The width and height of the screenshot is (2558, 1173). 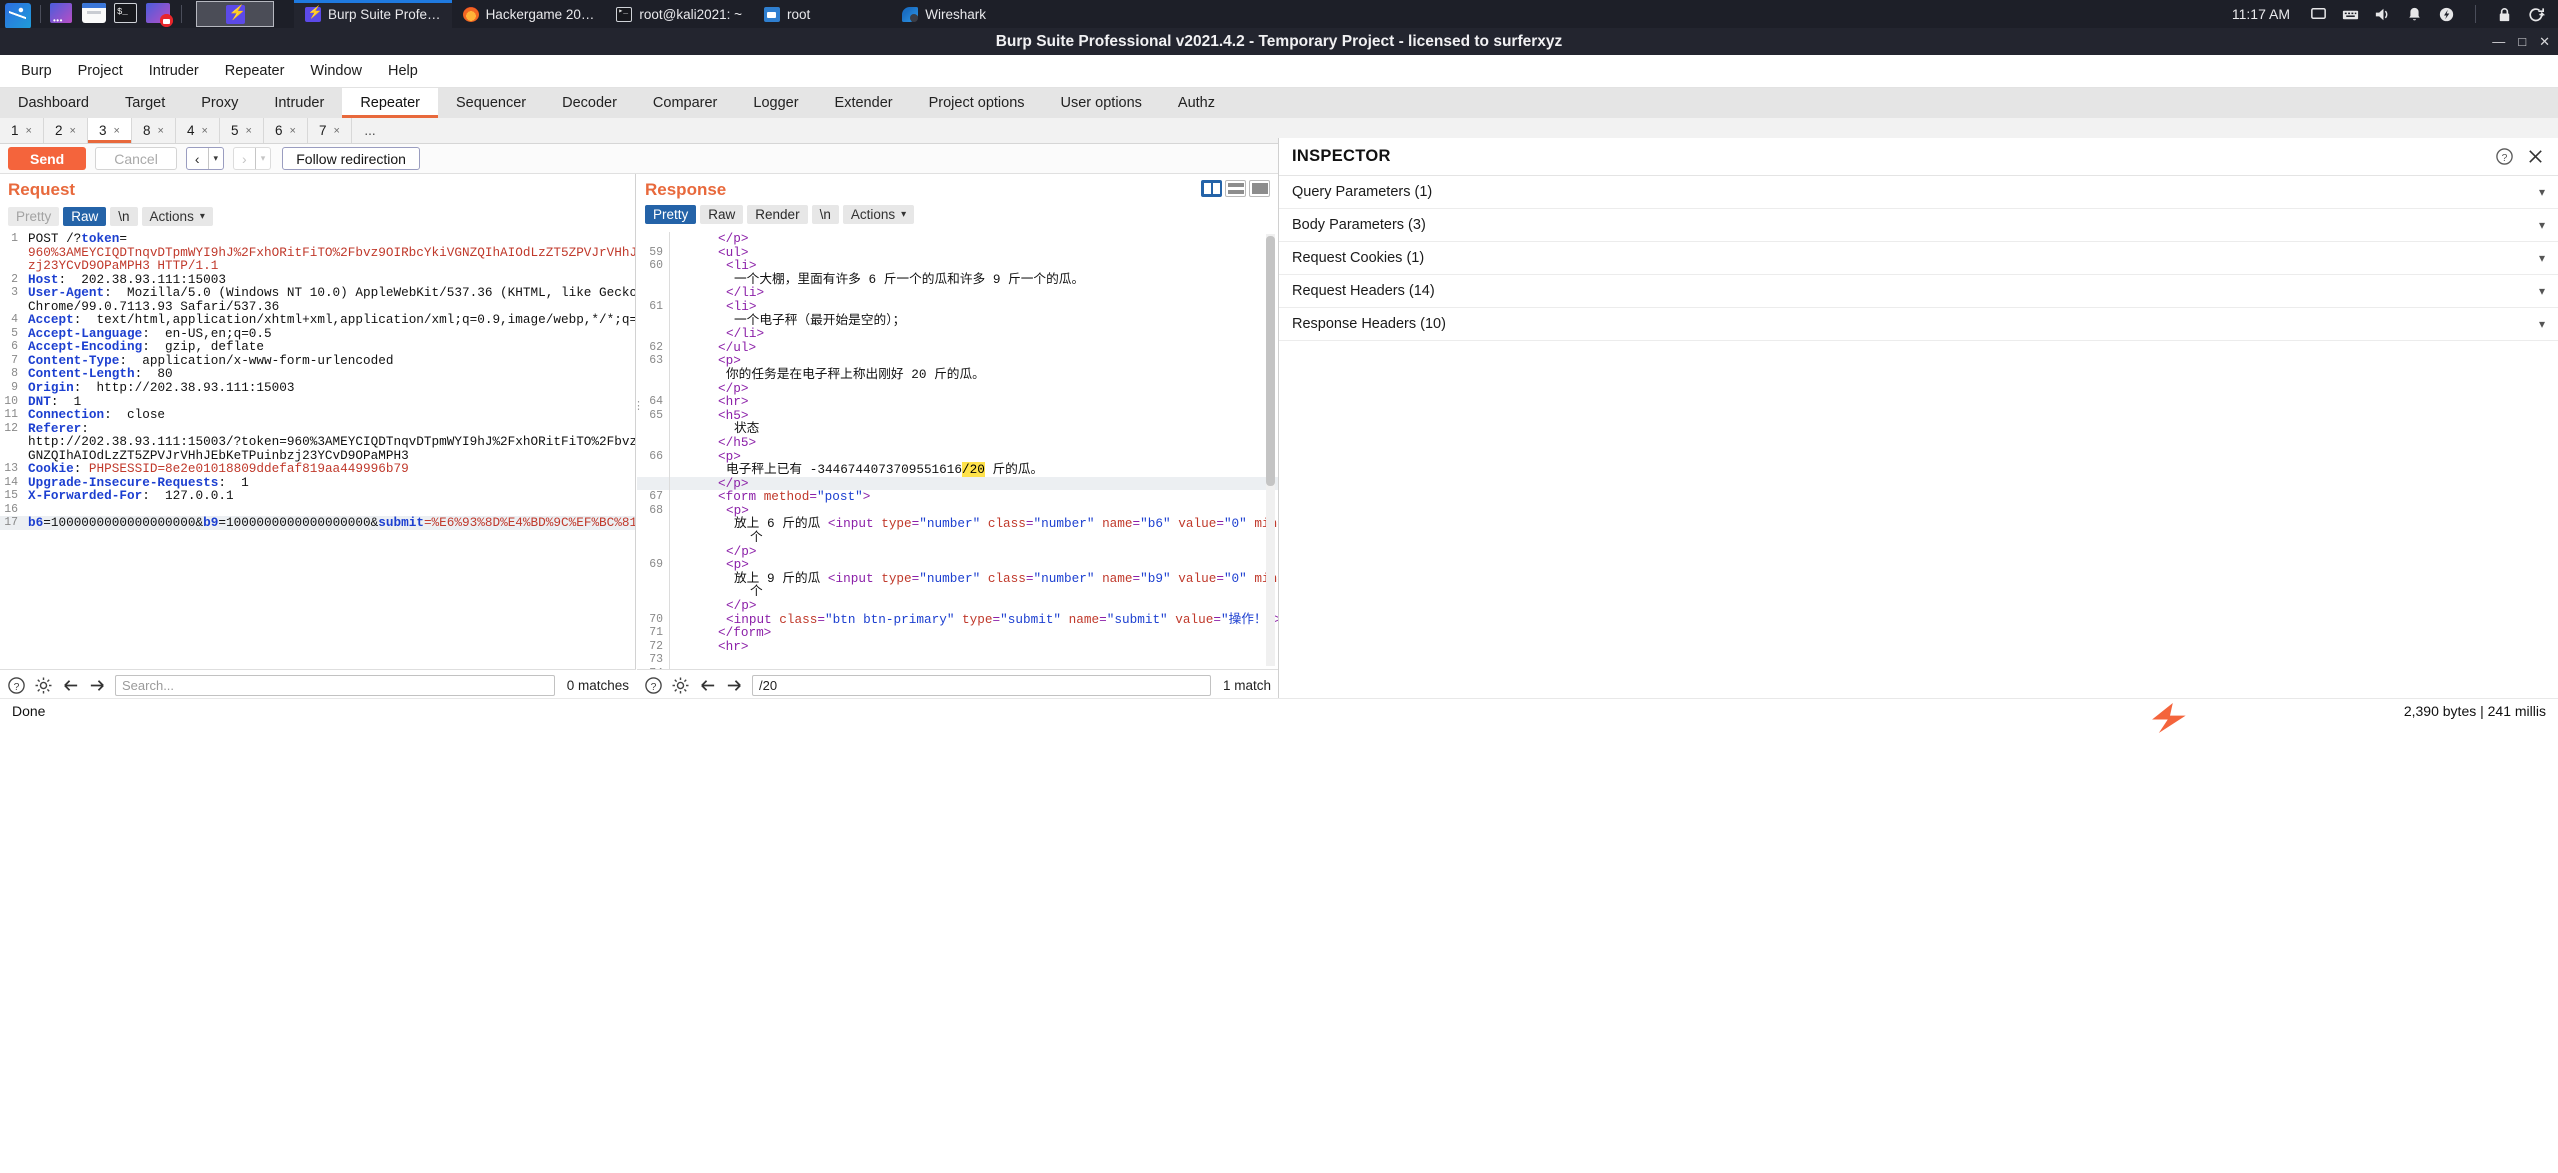 I want to click on request-tab-newline: \n, so click(x=124, y=216).